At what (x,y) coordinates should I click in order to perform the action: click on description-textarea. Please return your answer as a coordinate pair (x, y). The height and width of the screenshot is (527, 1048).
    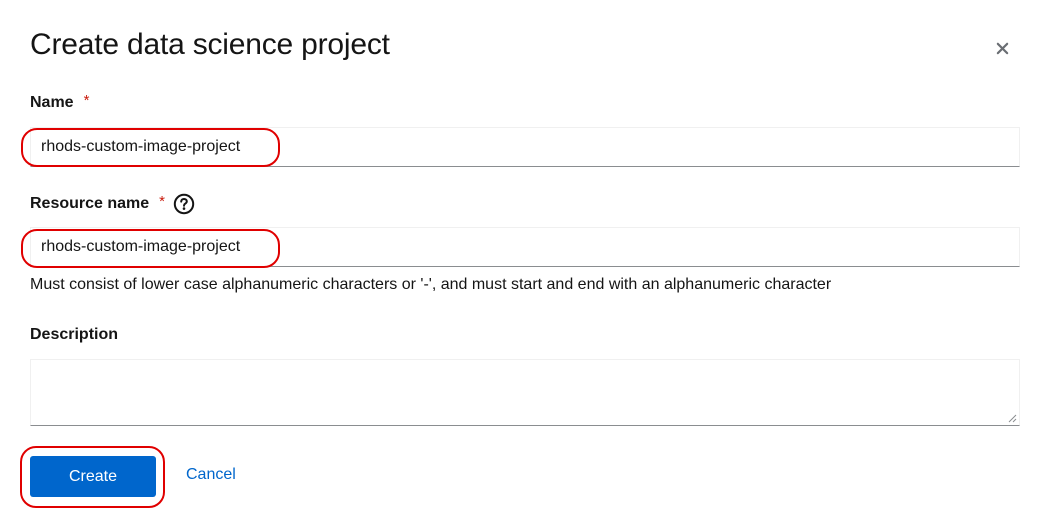
    Looking at the image, I should click on (525, 392).